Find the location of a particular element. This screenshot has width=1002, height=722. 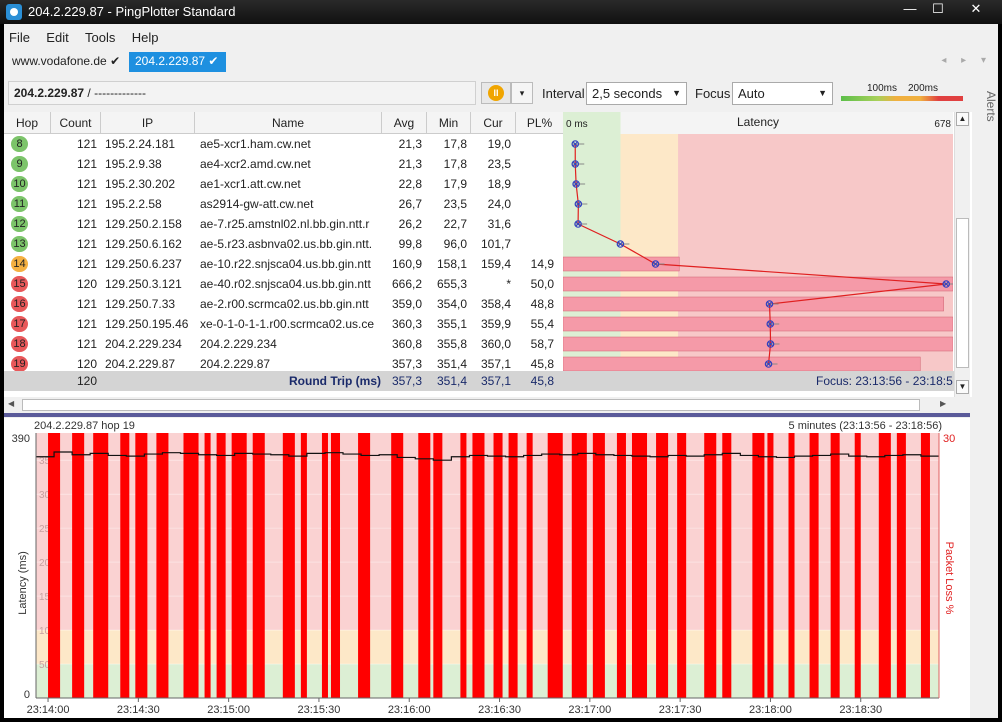

x-tick-label: 23:16:00 is located at coordinates (409, 710).